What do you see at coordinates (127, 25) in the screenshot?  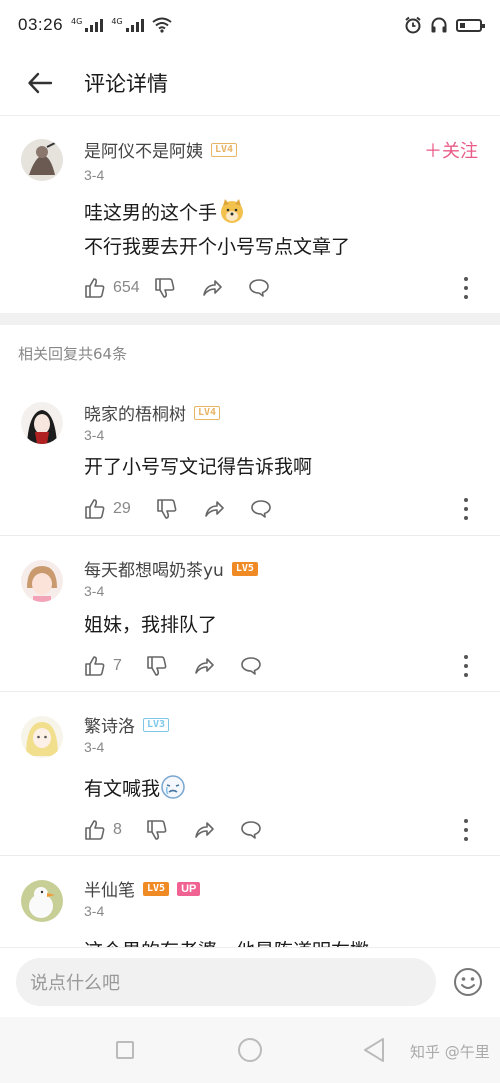 I see `signal-icon-2: 4G` at bounding box center [127, 25].